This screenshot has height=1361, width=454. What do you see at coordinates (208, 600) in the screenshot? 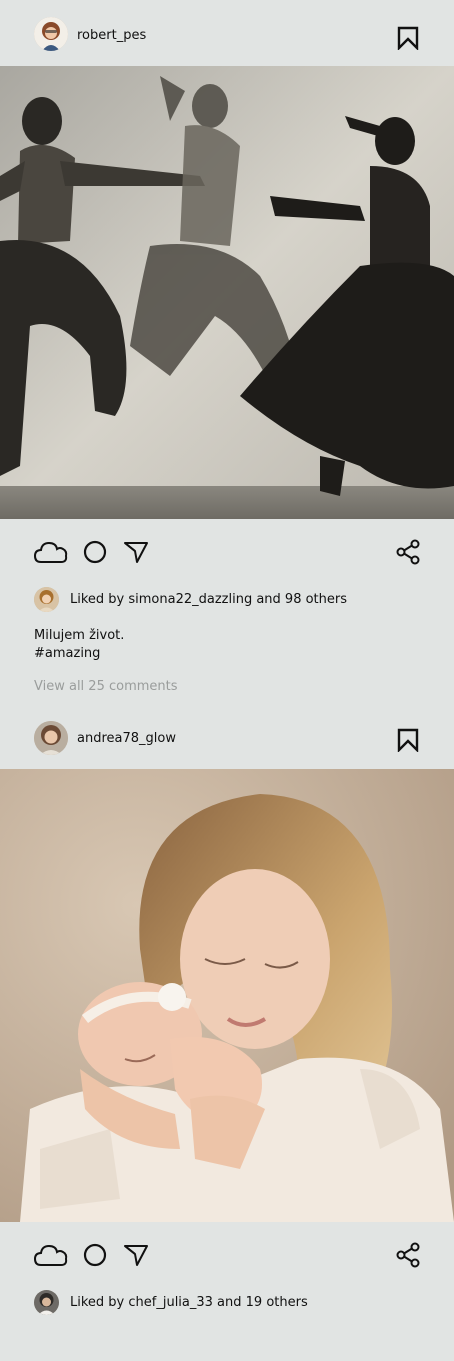
I see `likes-text: Liked by simona22_dazzling and 98 others` at bounding box center [208, 600].